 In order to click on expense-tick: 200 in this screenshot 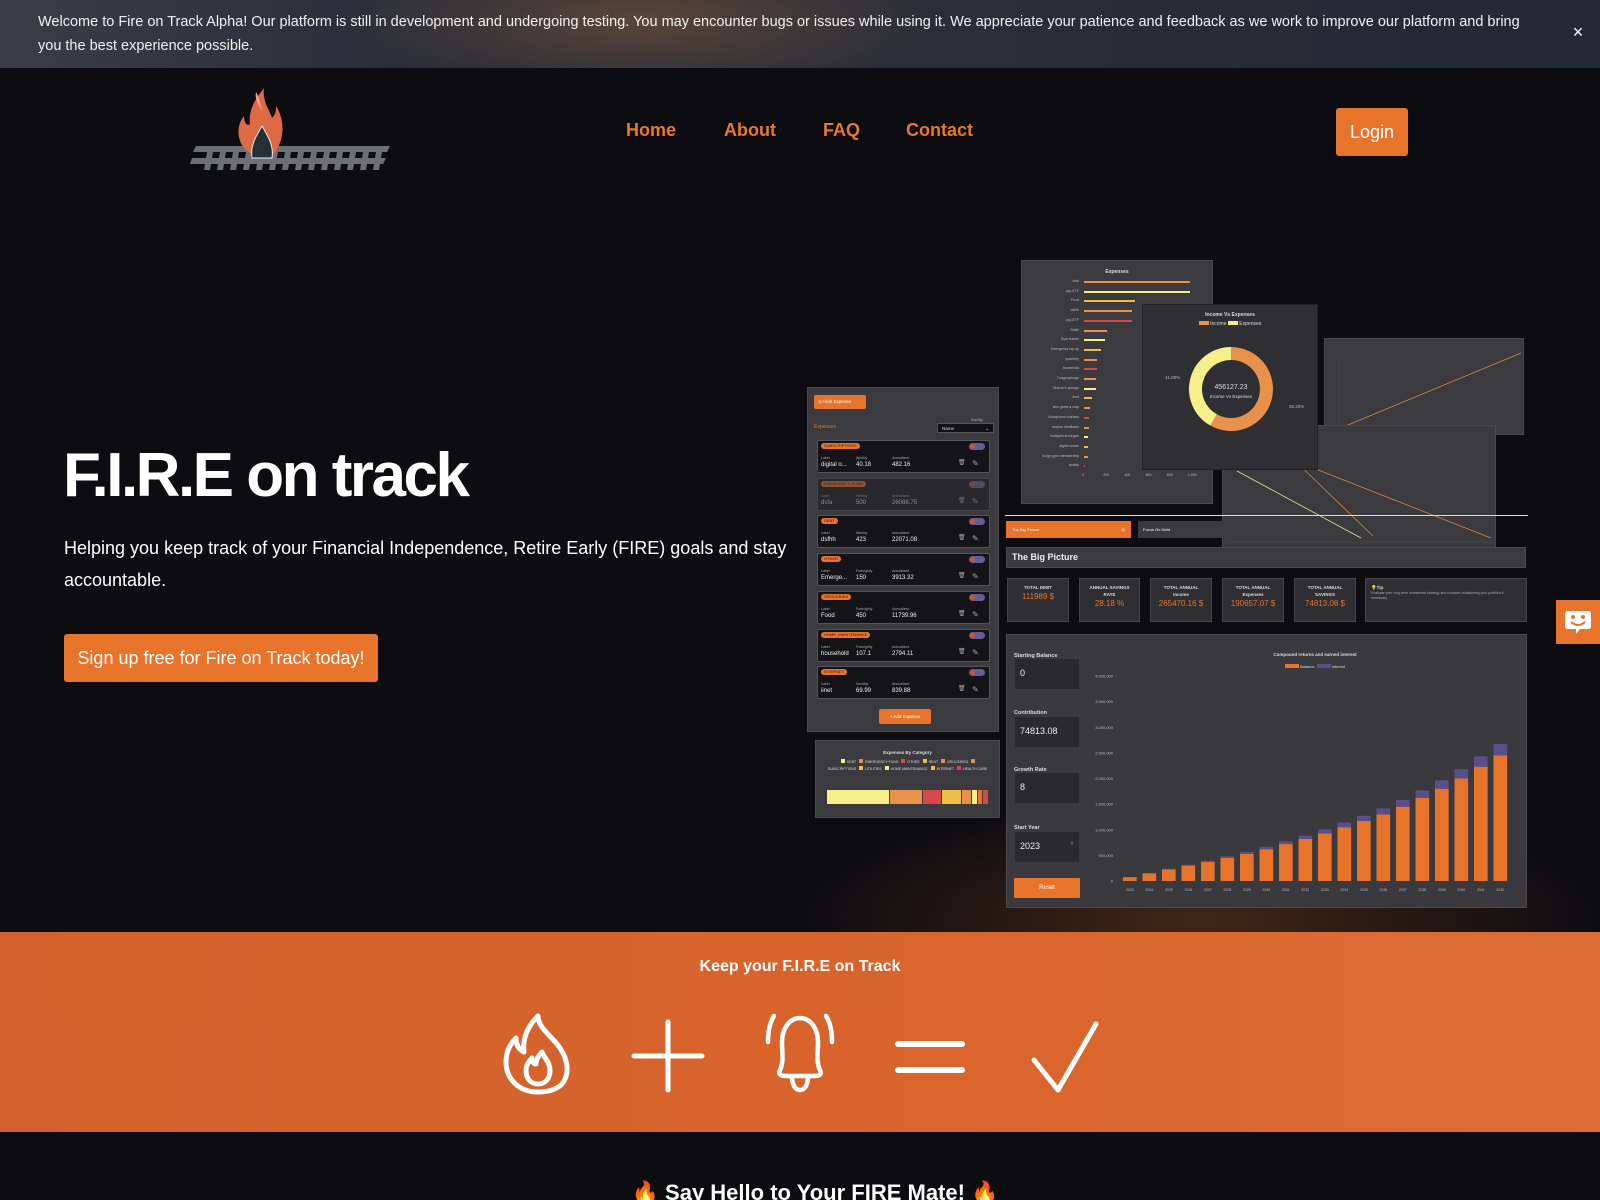, I will do `click(1106, 475)`.